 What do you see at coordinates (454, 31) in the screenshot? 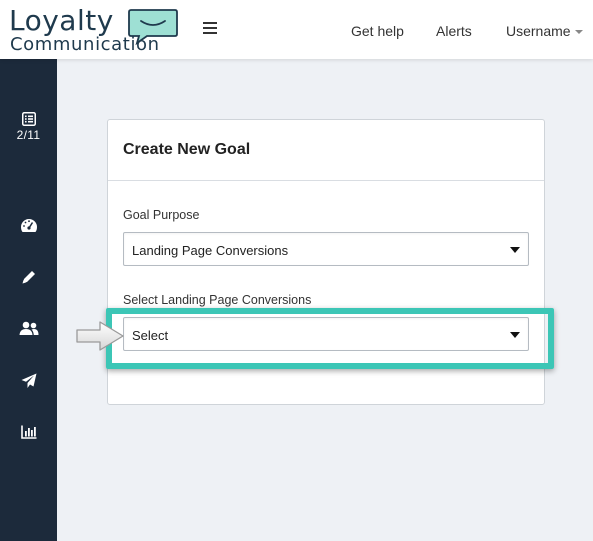
I see `alerts-link: Alerts` at bounding box center [454, 31].